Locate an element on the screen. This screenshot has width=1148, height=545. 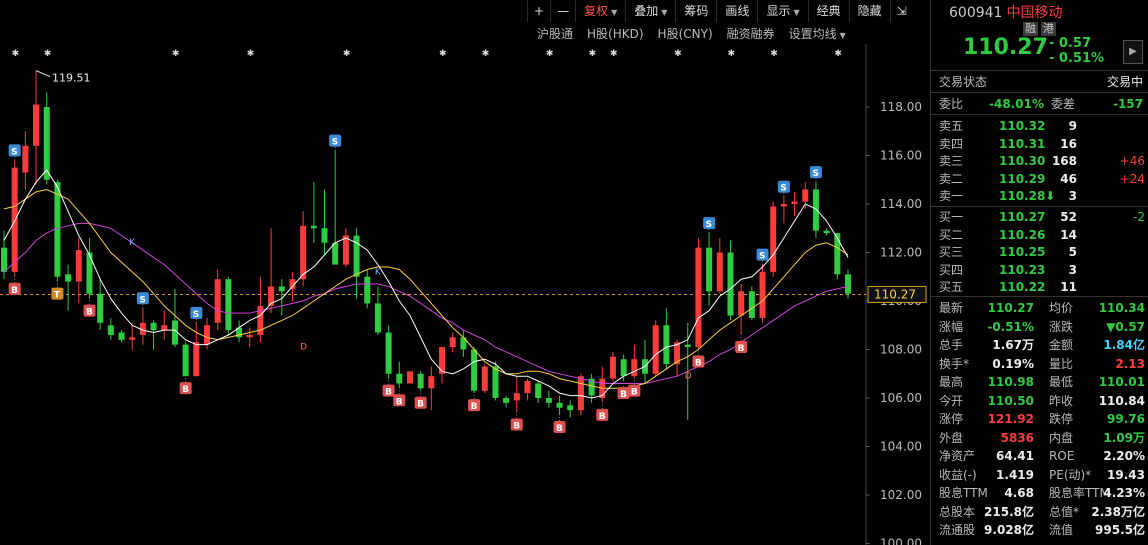
ask-row: 卖二 110.29 46 +24 is located at coordinates (1039, 179).